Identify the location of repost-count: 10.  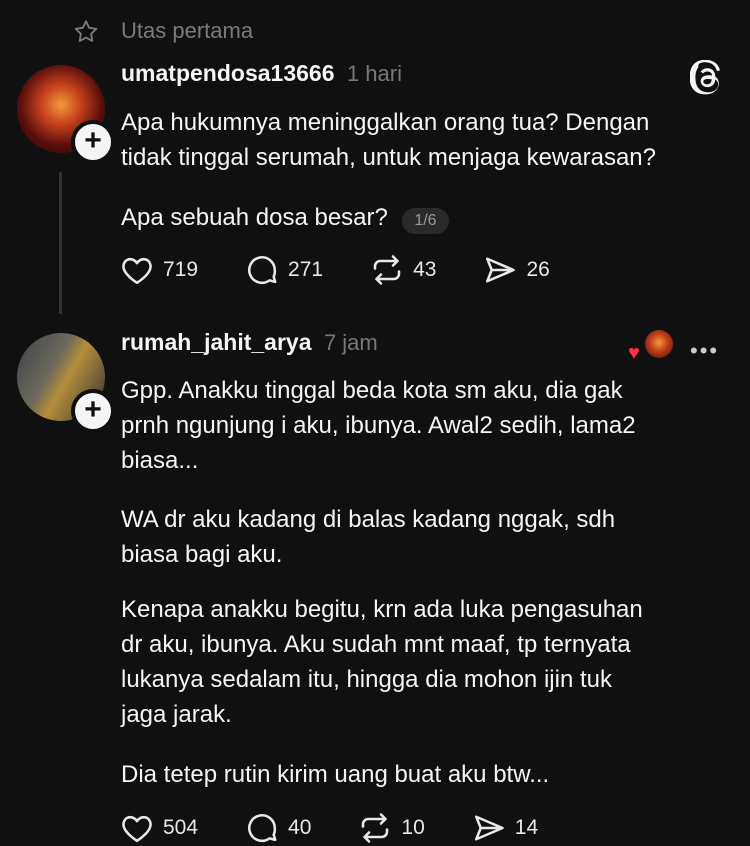
(413, 827).